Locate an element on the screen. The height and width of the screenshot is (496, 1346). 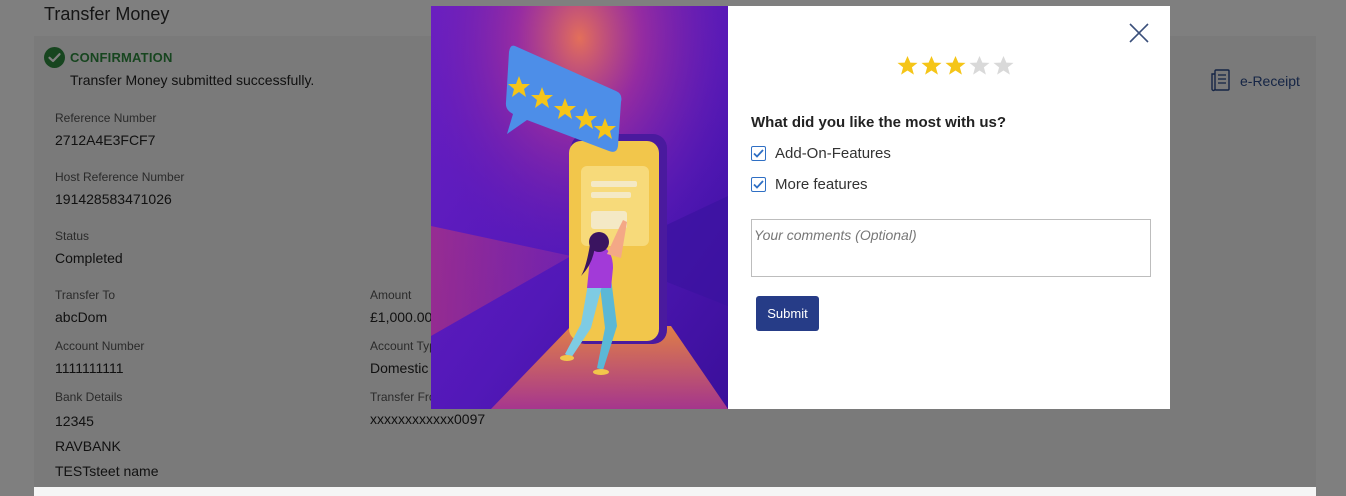
option-more-features: More features is located at coordinates (809, 184).